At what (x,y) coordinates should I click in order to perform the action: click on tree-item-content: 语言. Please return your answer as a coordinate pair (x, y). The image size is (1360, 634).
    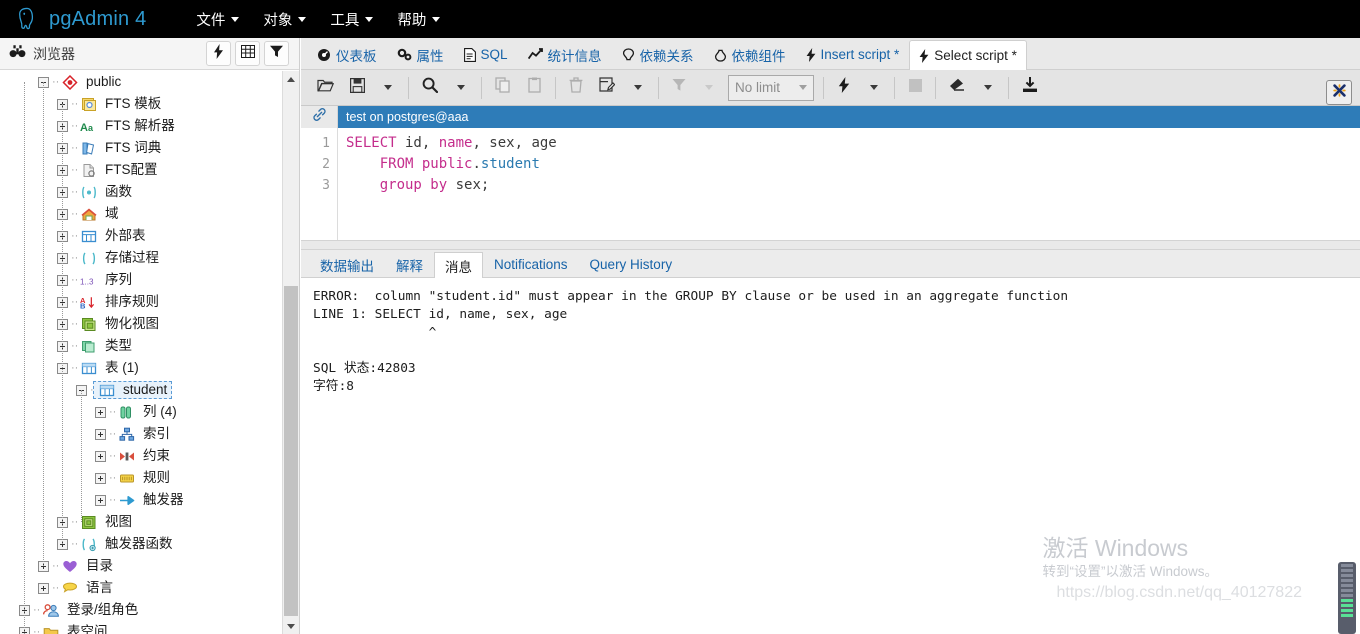
    Looking at the image, I should click on (87, 588).